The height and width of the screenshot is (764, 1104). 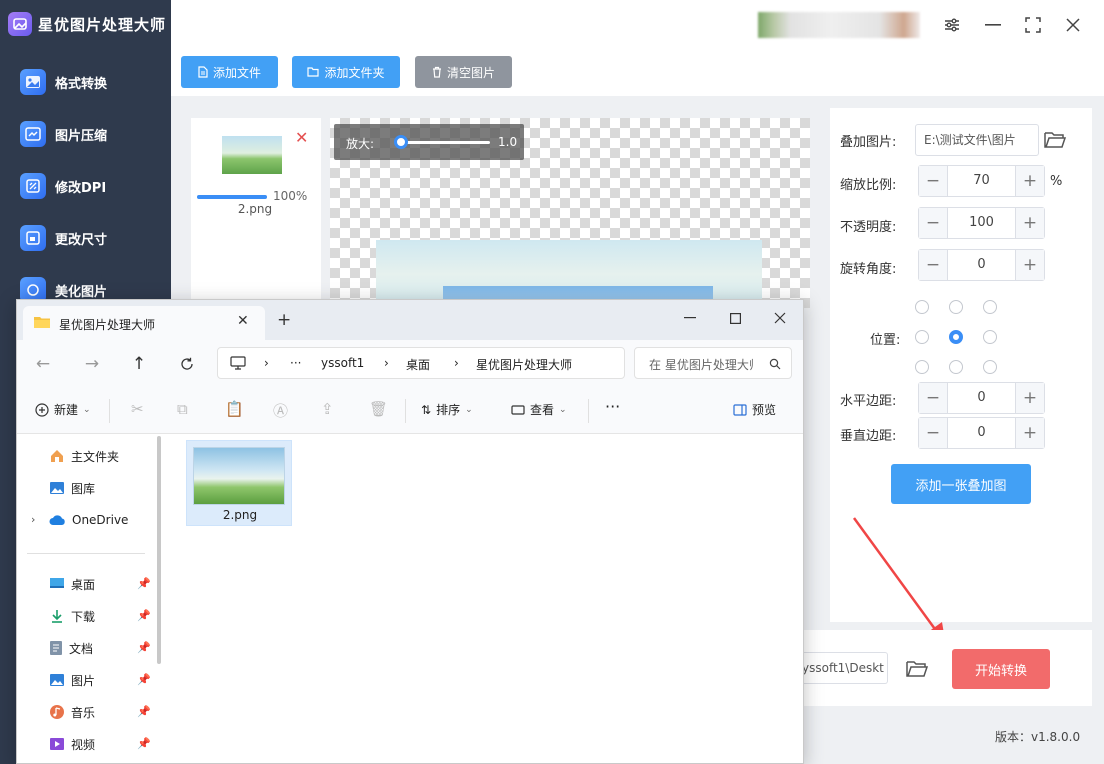 I want to click on add-folder-button: 添加文件夹, so click(x=346, y=72).